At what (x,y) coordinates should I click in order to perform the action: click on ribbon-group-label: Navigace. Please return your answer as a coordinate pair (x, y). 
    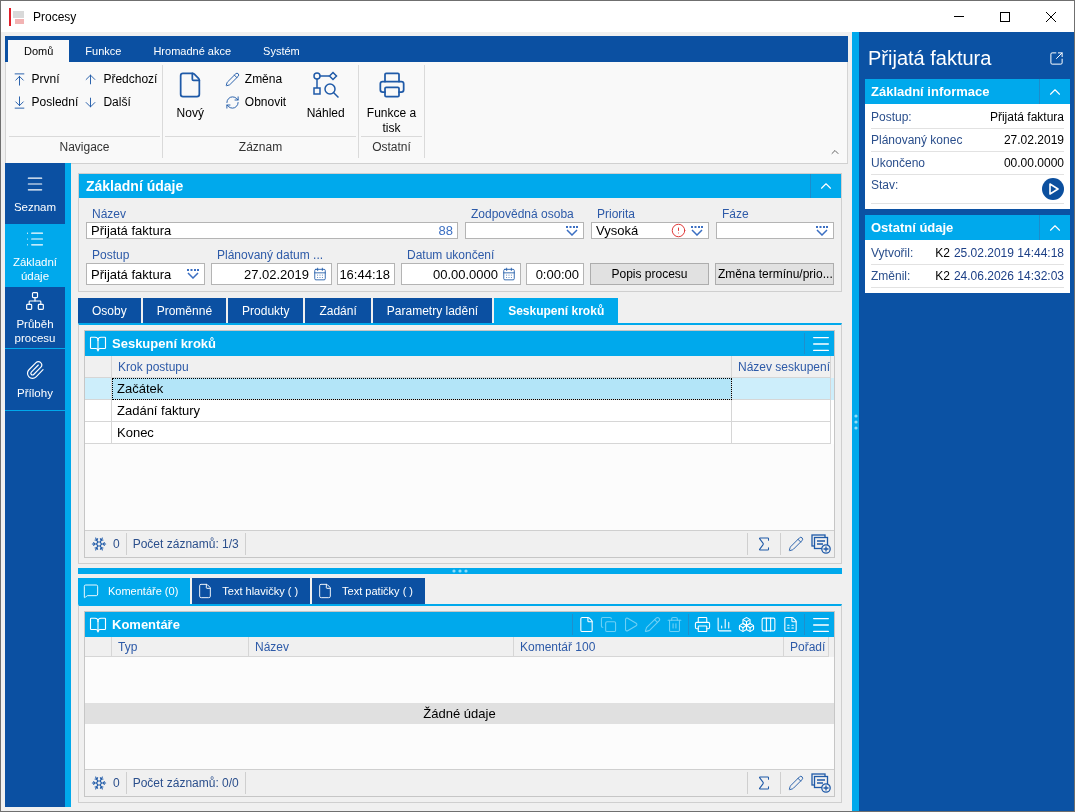
    Looking at the image, I should click on (84, 147).